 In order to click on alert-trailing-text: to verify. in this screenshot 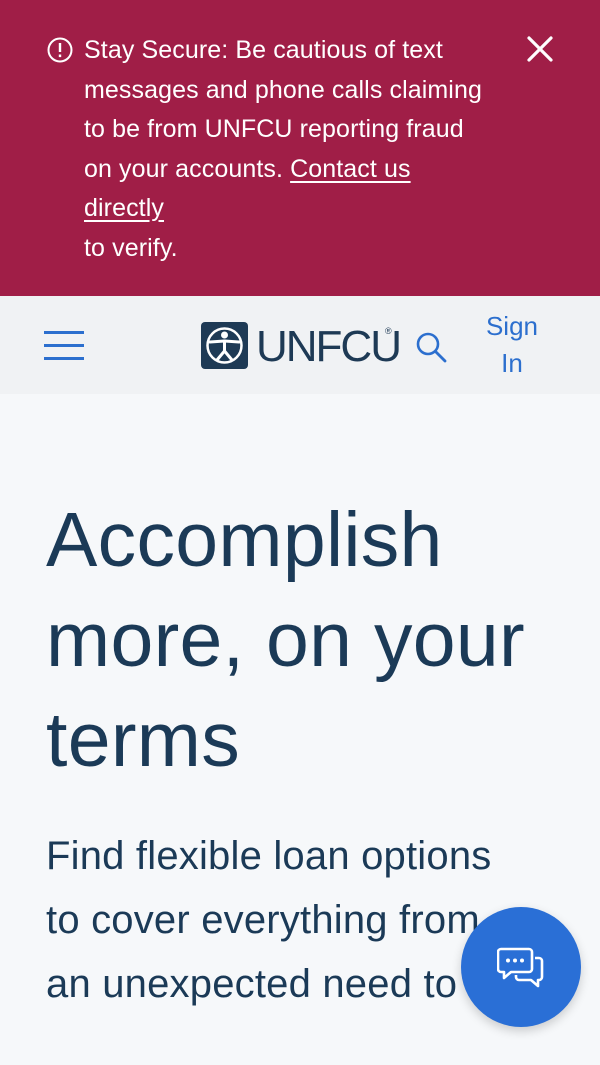, I will do `click(131, 247)`.